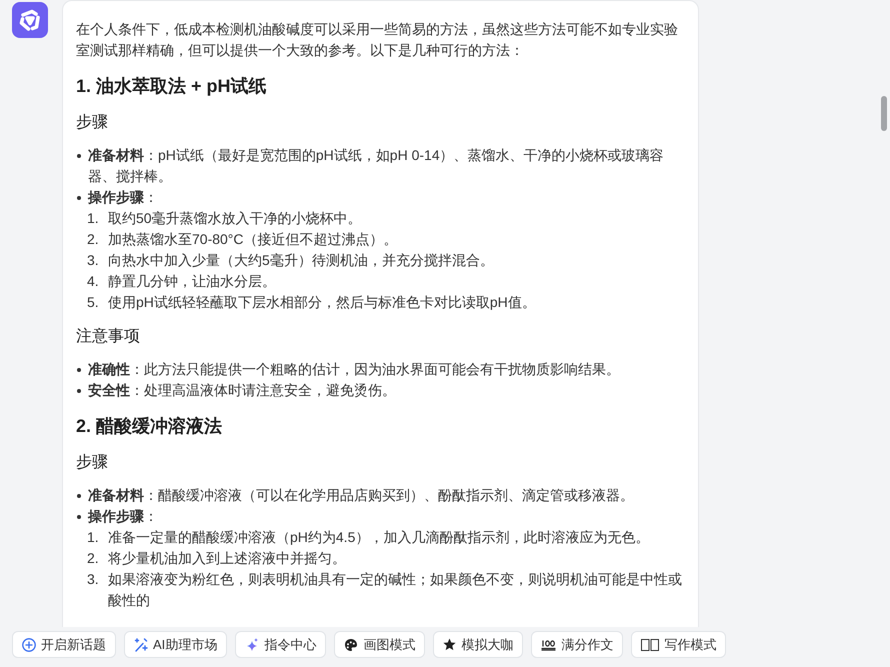 Image resolution: width=890 pixels, height=667 pixels. What do you see at coordinates (395, 590) in the screenshot?
I see `list-item-text: 如果溶液变为粉红色，则表明机油具有一定的碱性；如果颜色不变，则说明机油可能是中性或酸性的` at bounding box center [395, 590].